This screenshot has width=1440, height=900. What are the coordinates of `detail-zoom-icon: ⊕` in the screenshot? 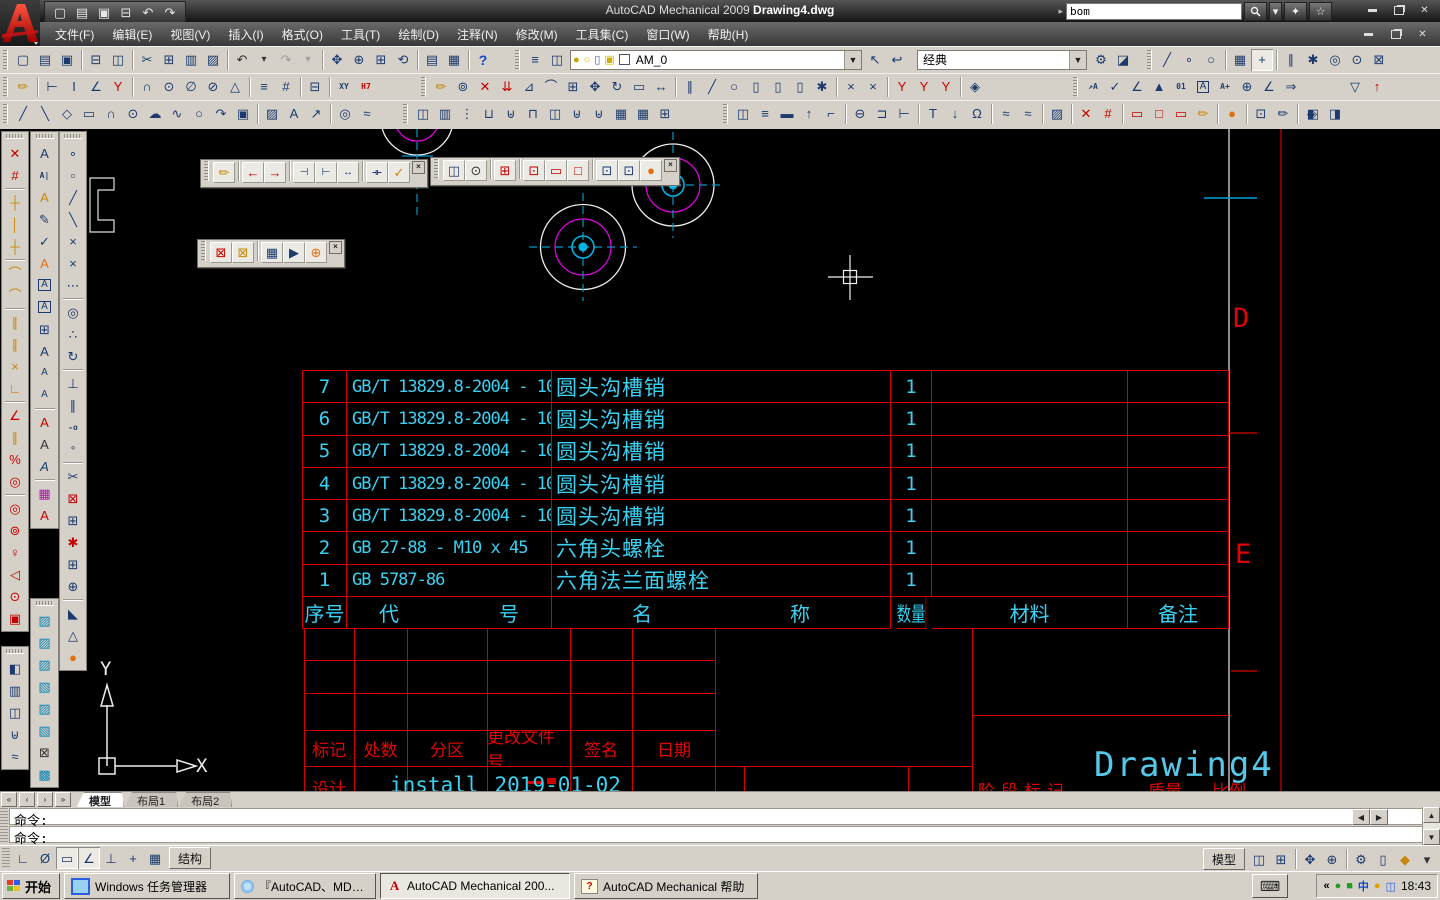 It's located at (316, 252).